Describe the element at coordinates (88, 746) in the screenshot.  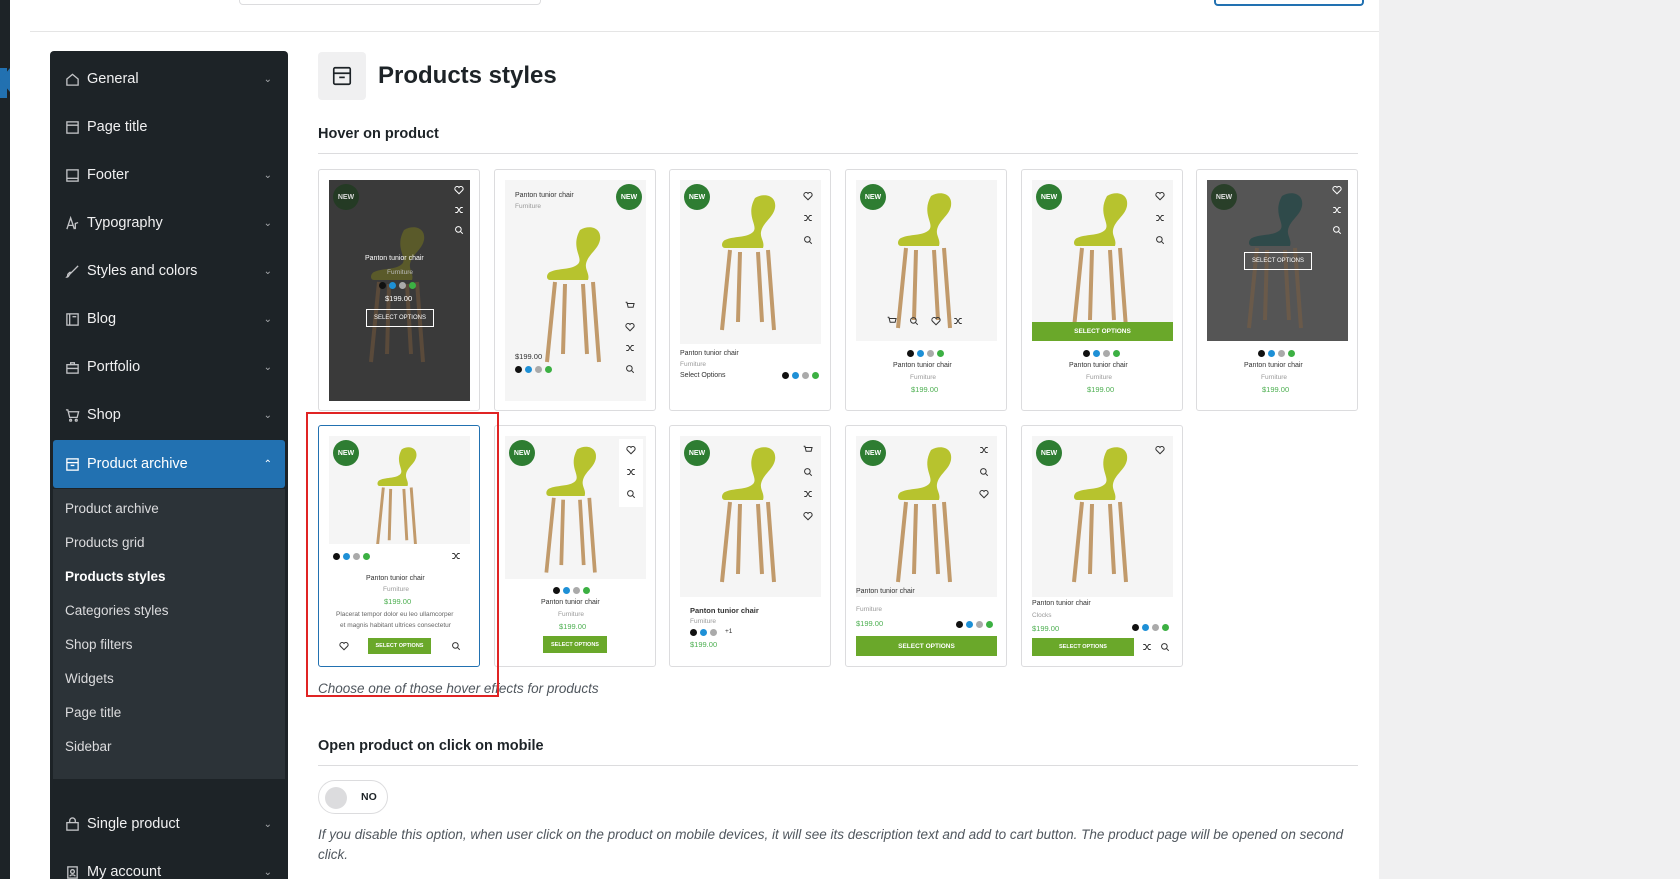
I see `submenu-item-sidebar: Sidebar` at that location.